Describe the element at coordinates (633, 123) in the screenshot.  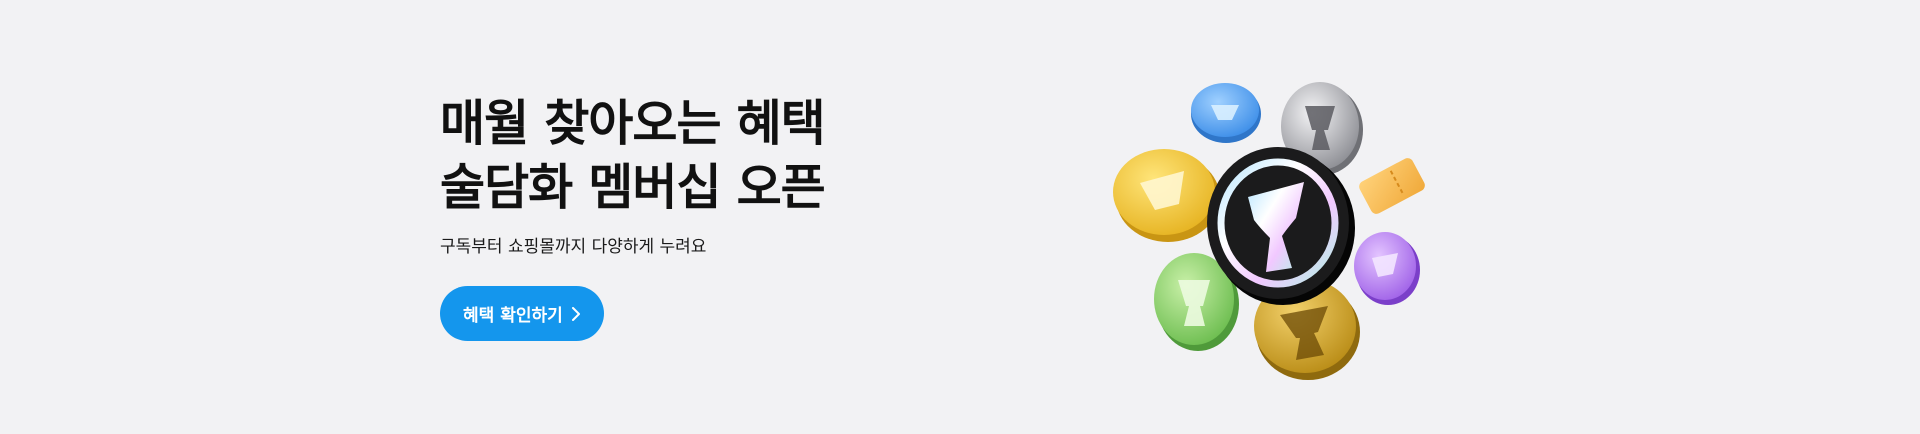
I see `headline-line-1: 매월 찾아오는 혜택` at that location.